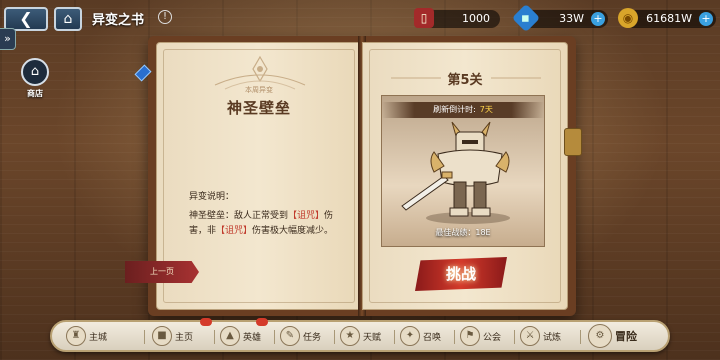  I want to click on nav-label: 任务, so click(312, 337).